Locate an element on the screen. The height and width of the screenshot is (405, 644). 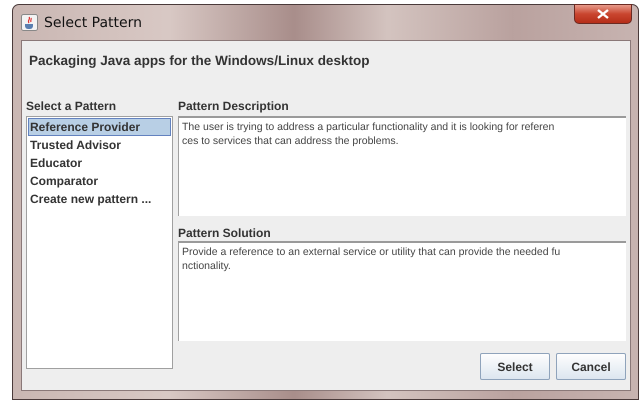
dialog-heading: Packaging Java apps for the Windows/Linux desktop is located at coordinates (199, 60).